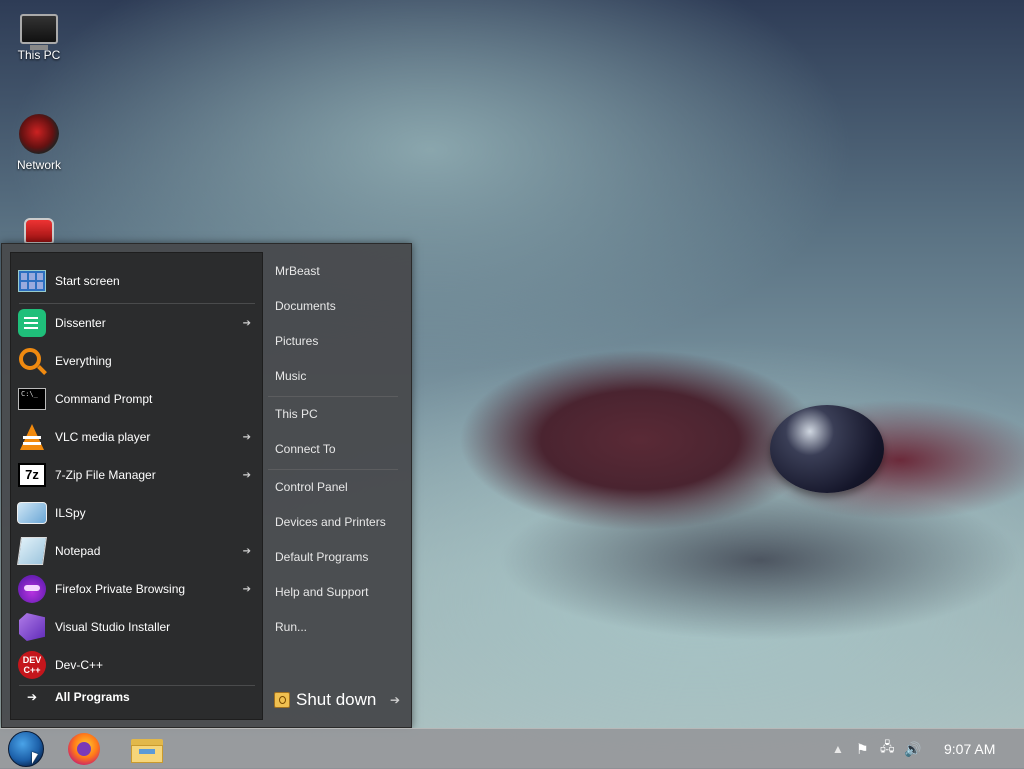  Describe the element at coordinates (827, 449) in the screenshot. I see `wallpaper-water-drop` at that location.